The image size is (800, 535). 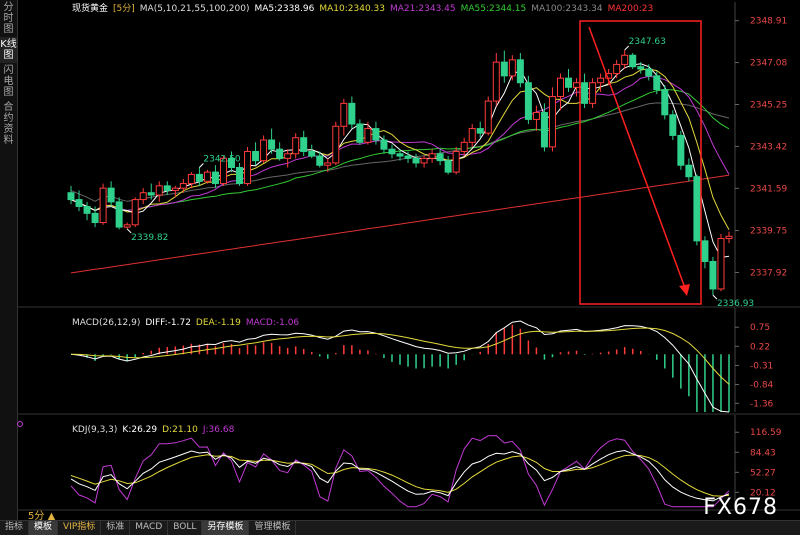 I want to click on kdj-value: D:21.10, so click(x=180, y=430).